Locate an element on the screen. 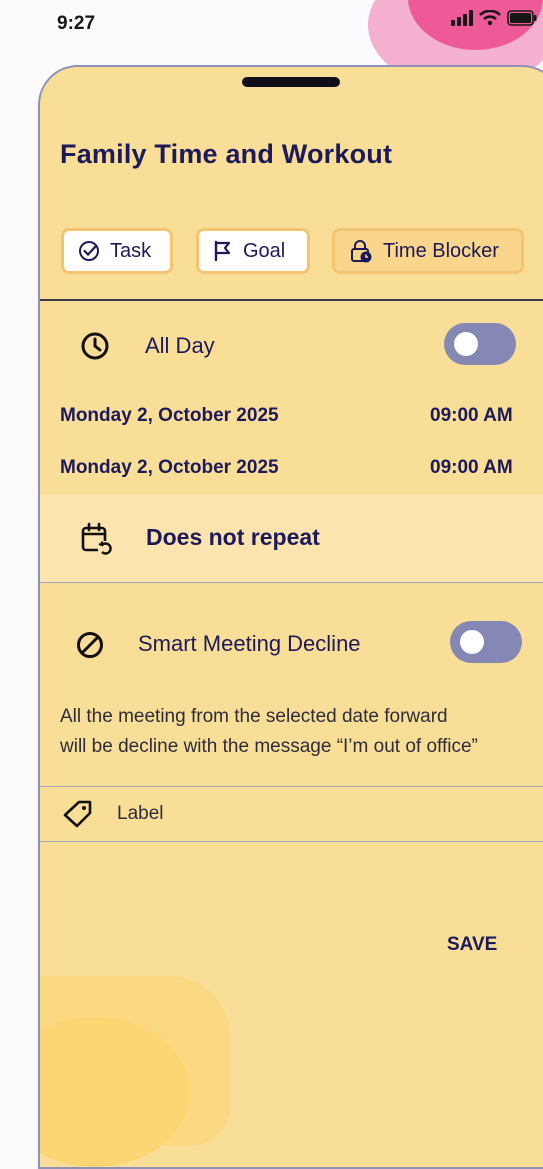  drag-handle is located at coordinates (291, 82).